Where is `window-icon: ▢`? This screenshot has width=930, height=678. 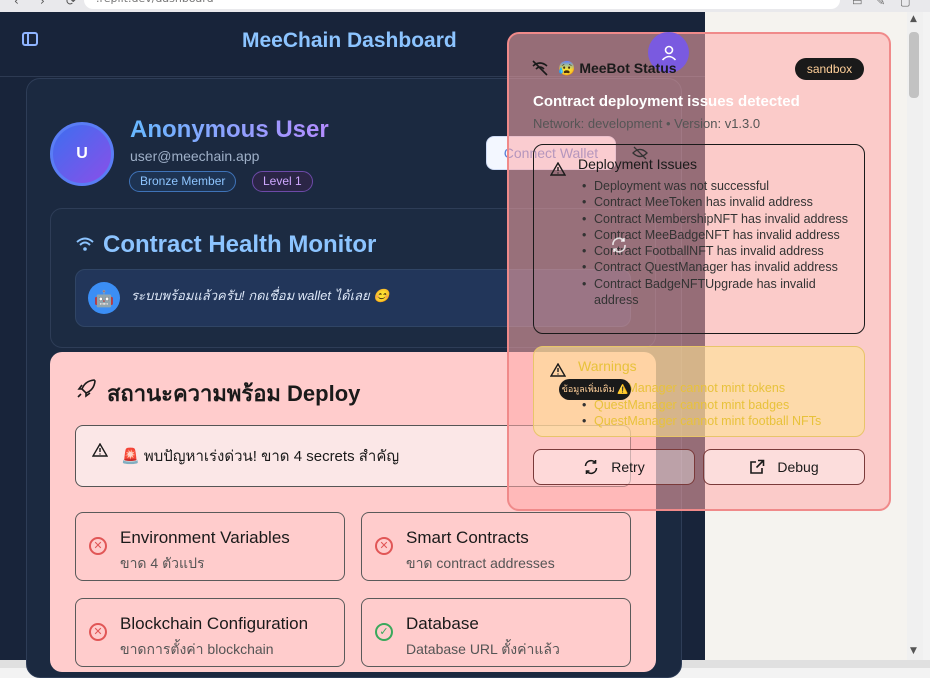 window-icon: ▢ is located at coordinates (905, 4).